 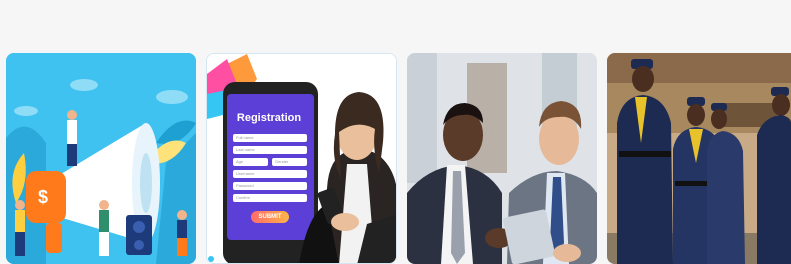 What do you see at coordinates (270, 198) in the screenshot?
I see `registration-field: Confirm` at bounding box center [270, 198].